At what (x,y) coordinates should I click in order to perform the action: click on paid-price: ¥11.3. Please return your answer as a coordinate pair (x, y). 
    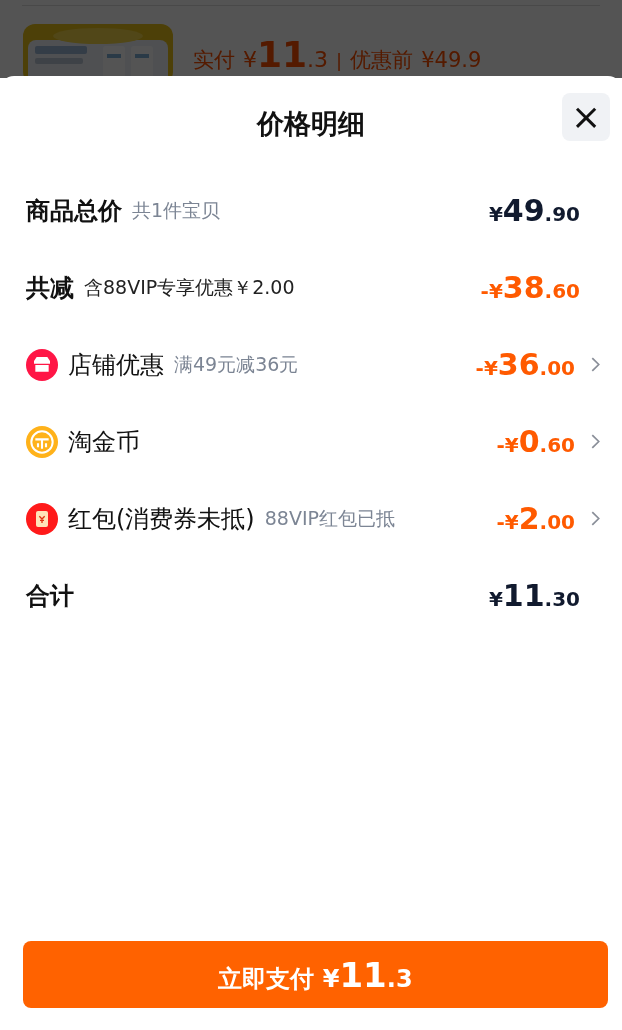
    Looking at the image, I should click on (286, 54).